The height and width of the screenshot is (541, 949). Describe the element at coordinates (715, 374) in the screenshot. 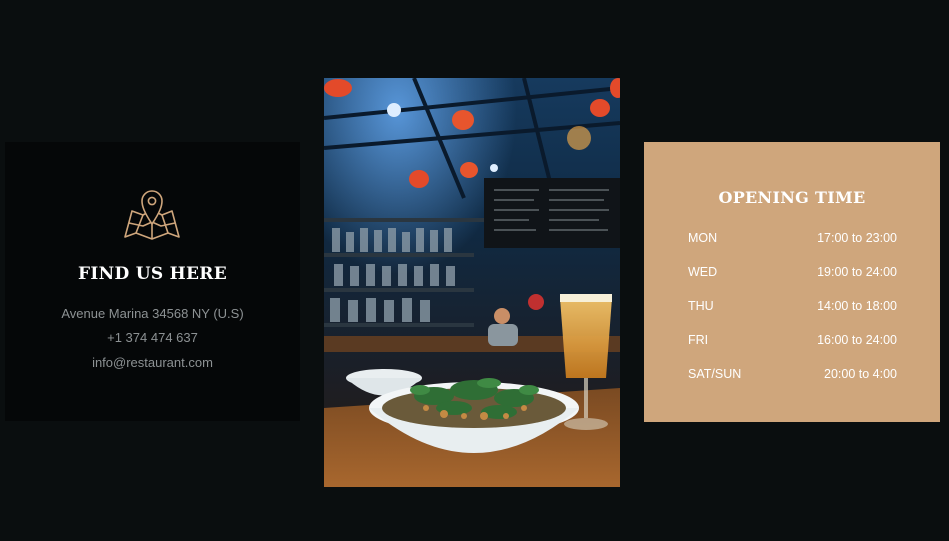

I see `hours-day: SAT/SUN` at that location.